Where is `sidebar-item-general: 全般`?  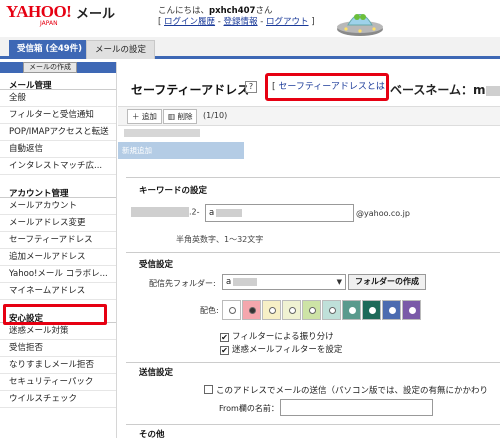
sidebar-item-general: 全般 is located at coordinates (58, 98).